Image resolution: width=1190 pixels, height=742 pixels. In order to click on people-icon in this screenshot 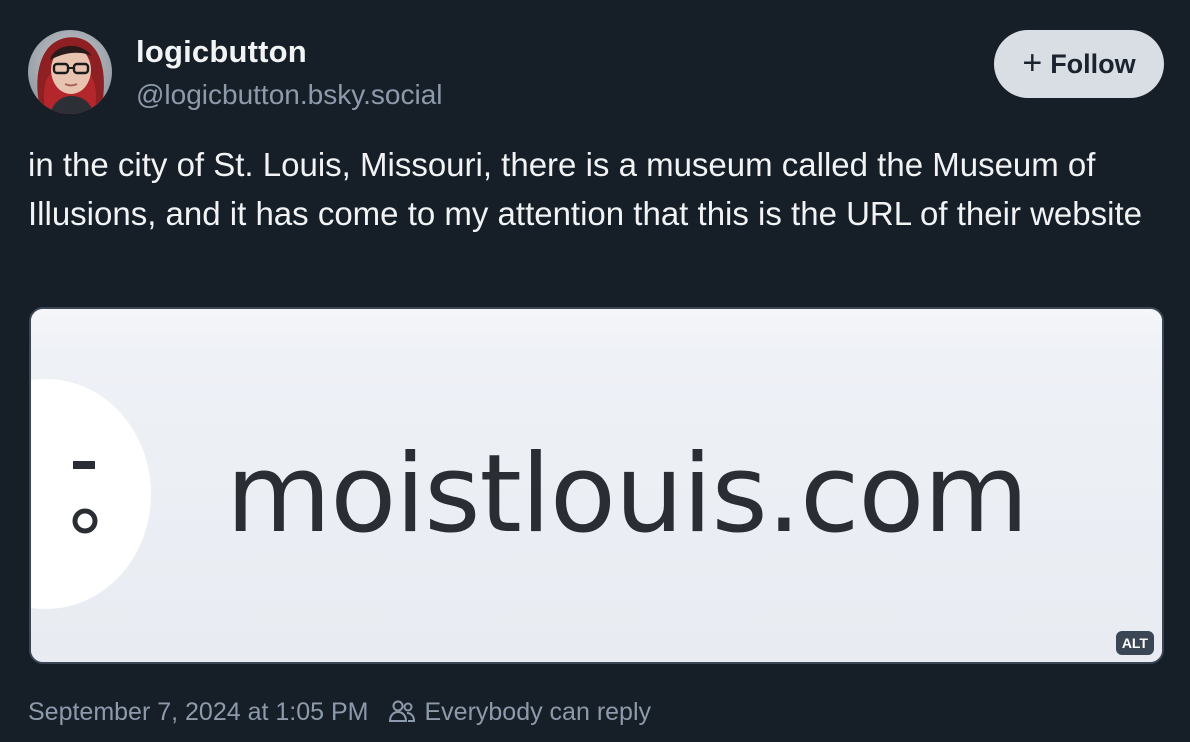, I will do `click(402, 712)`.